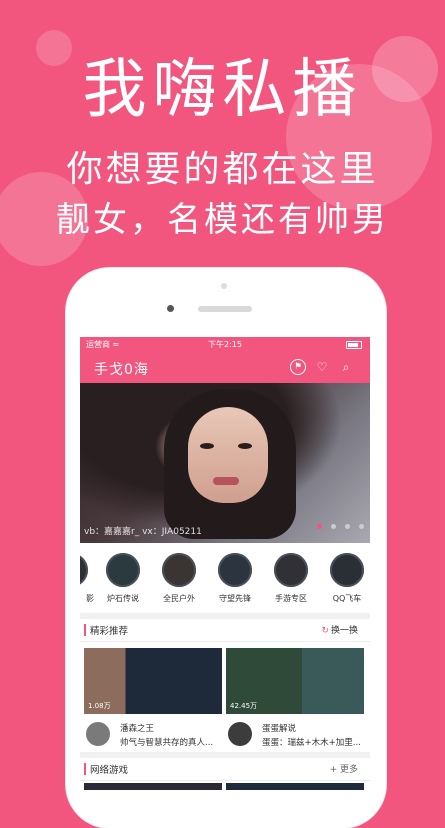 The width and height of the screenshot is (445, 828). I want to click on app-navbar: 手戈0海 ⚑ ♡ ⌕, so click(225, 367).